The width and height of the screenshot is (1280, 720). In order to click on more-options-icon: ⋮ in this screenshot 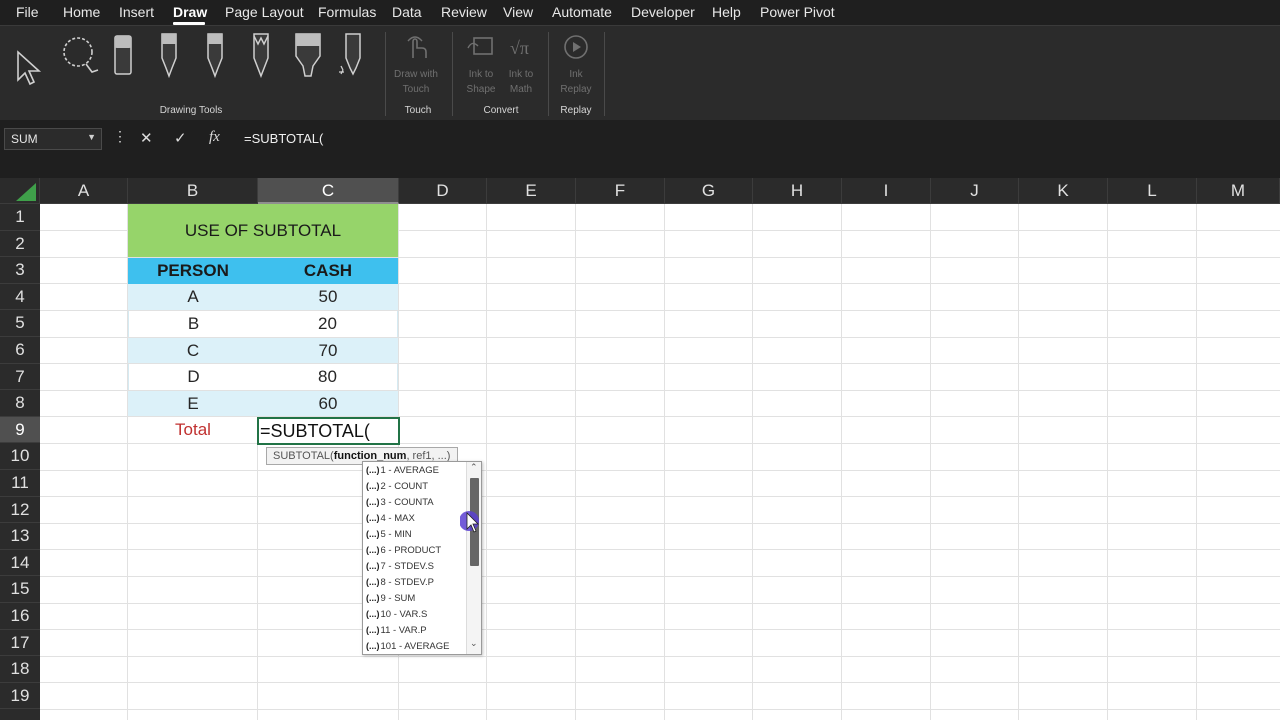, I will do `click(120, 136)`.